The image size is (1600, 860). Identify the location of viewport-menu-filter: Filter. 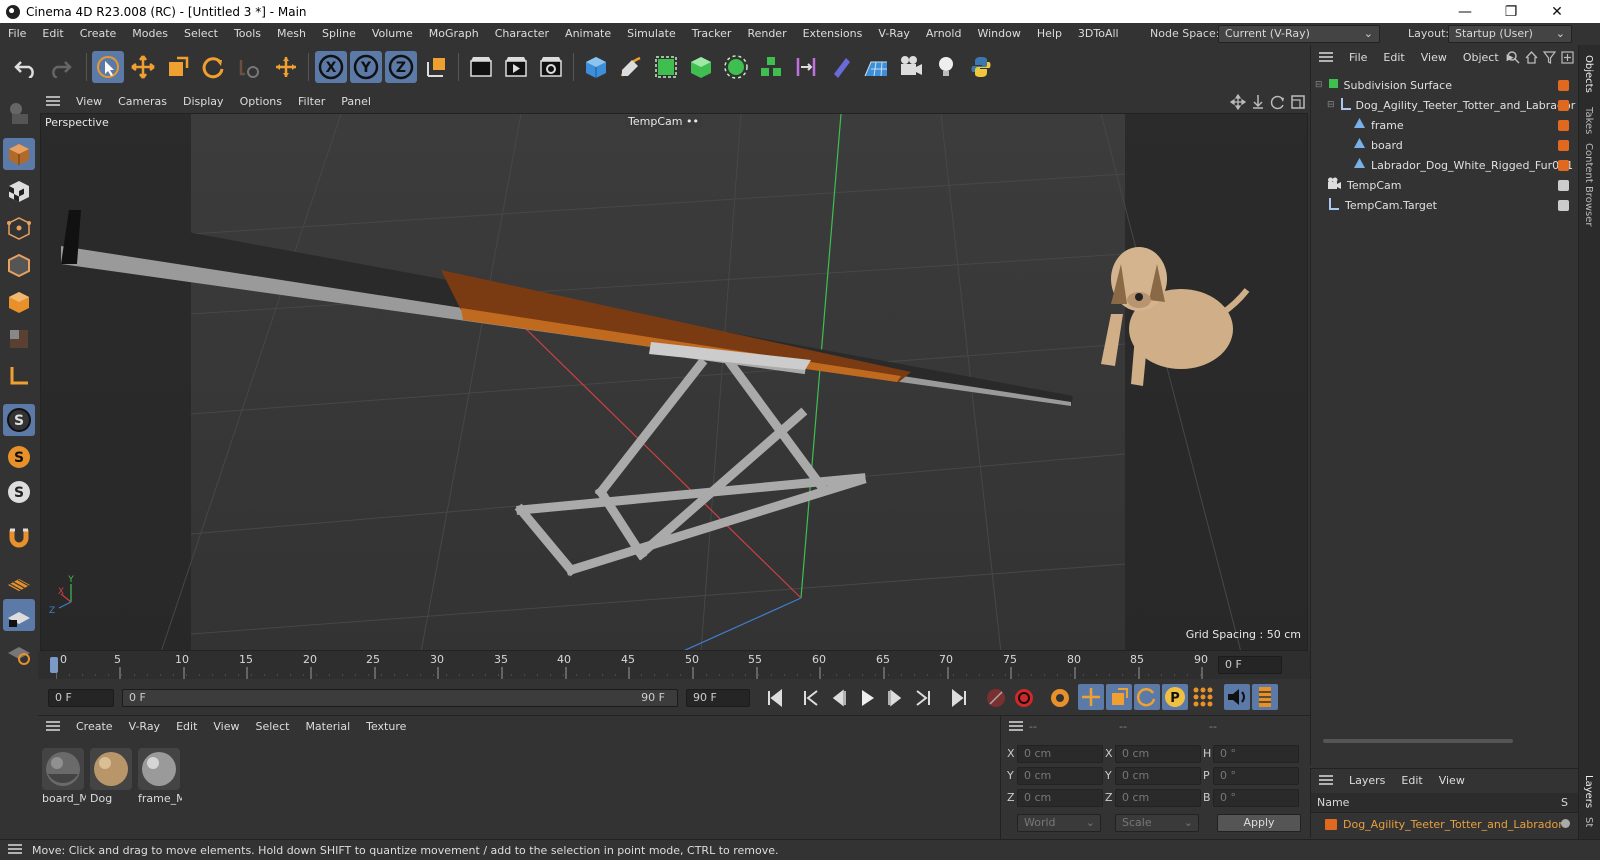
(311, 102).